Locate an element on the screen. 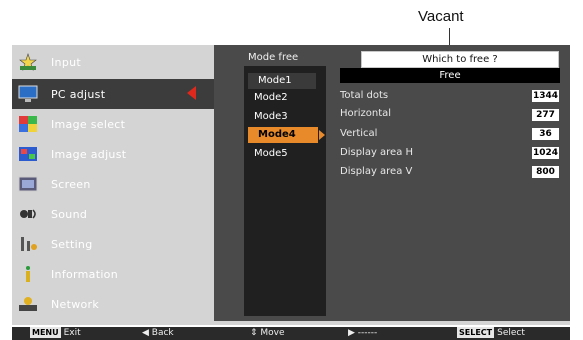 The height and width of the screenshot is (340, 583). information-icon is located at coordinates (28, 274).